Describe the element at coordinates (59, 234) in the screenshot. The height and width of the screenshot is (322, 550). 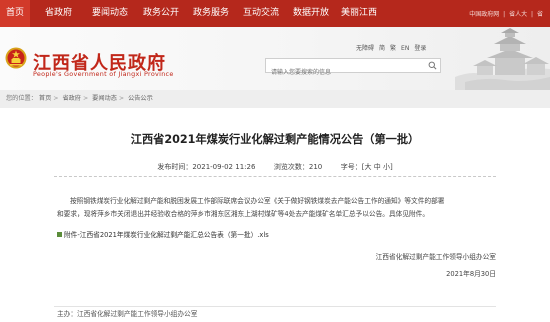
I see `excel-file-icon` at that location.